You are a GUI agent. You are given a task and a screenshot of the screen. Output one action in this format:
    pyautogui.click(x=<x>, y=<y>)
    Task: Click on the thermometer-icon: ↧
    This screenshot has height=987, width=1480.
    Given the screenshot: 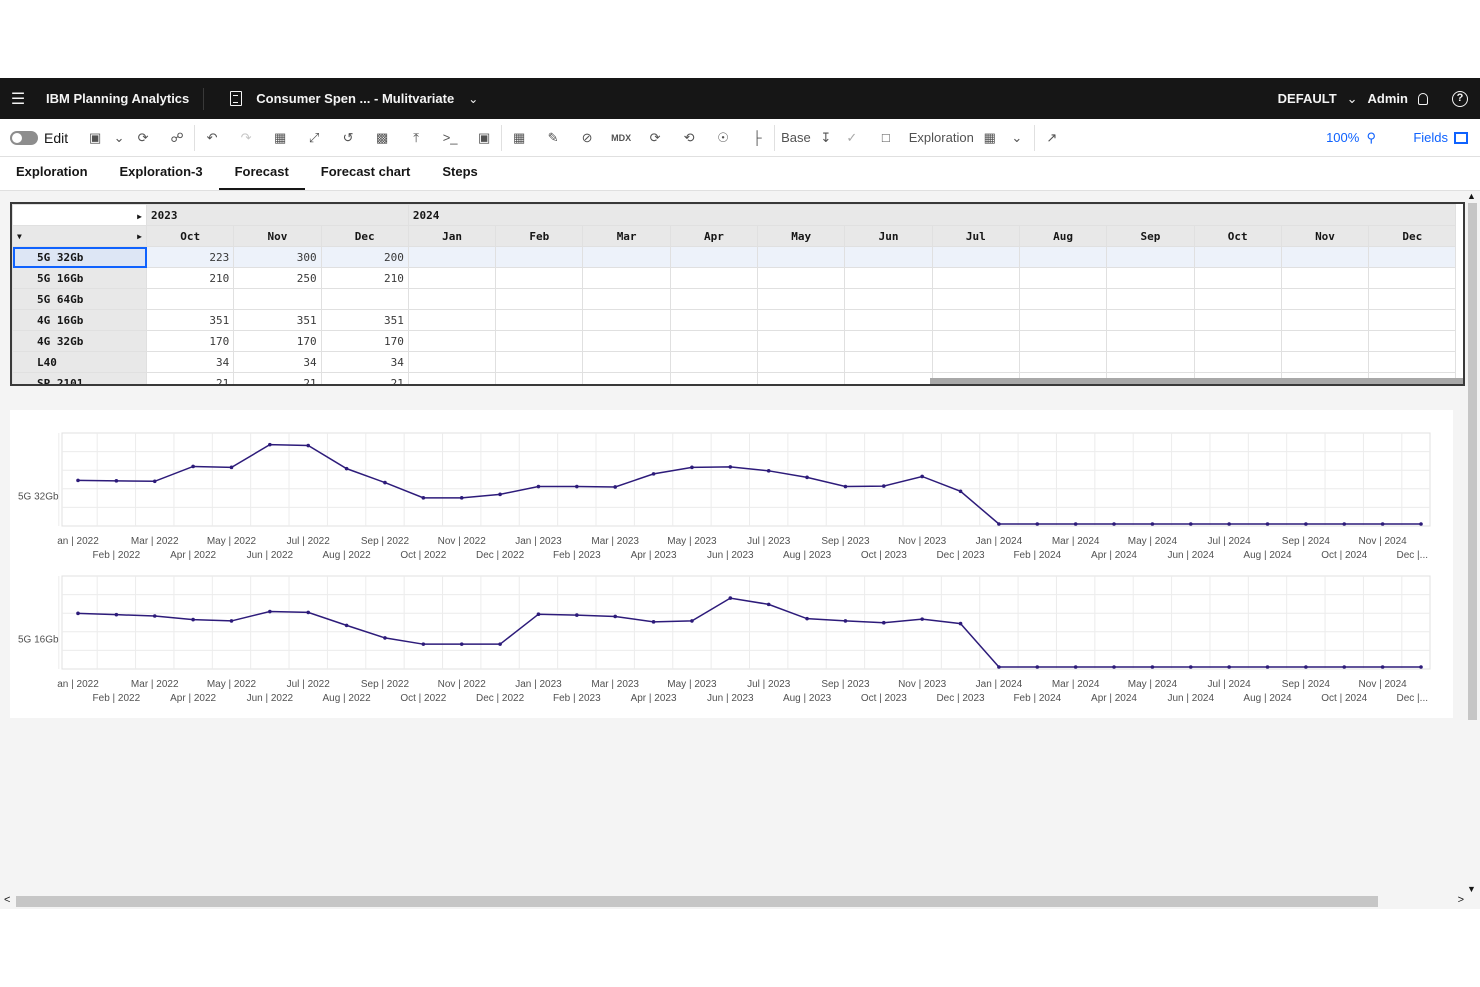 What is the action you would take?
    pyautogui.click(x=826, y=138)
    